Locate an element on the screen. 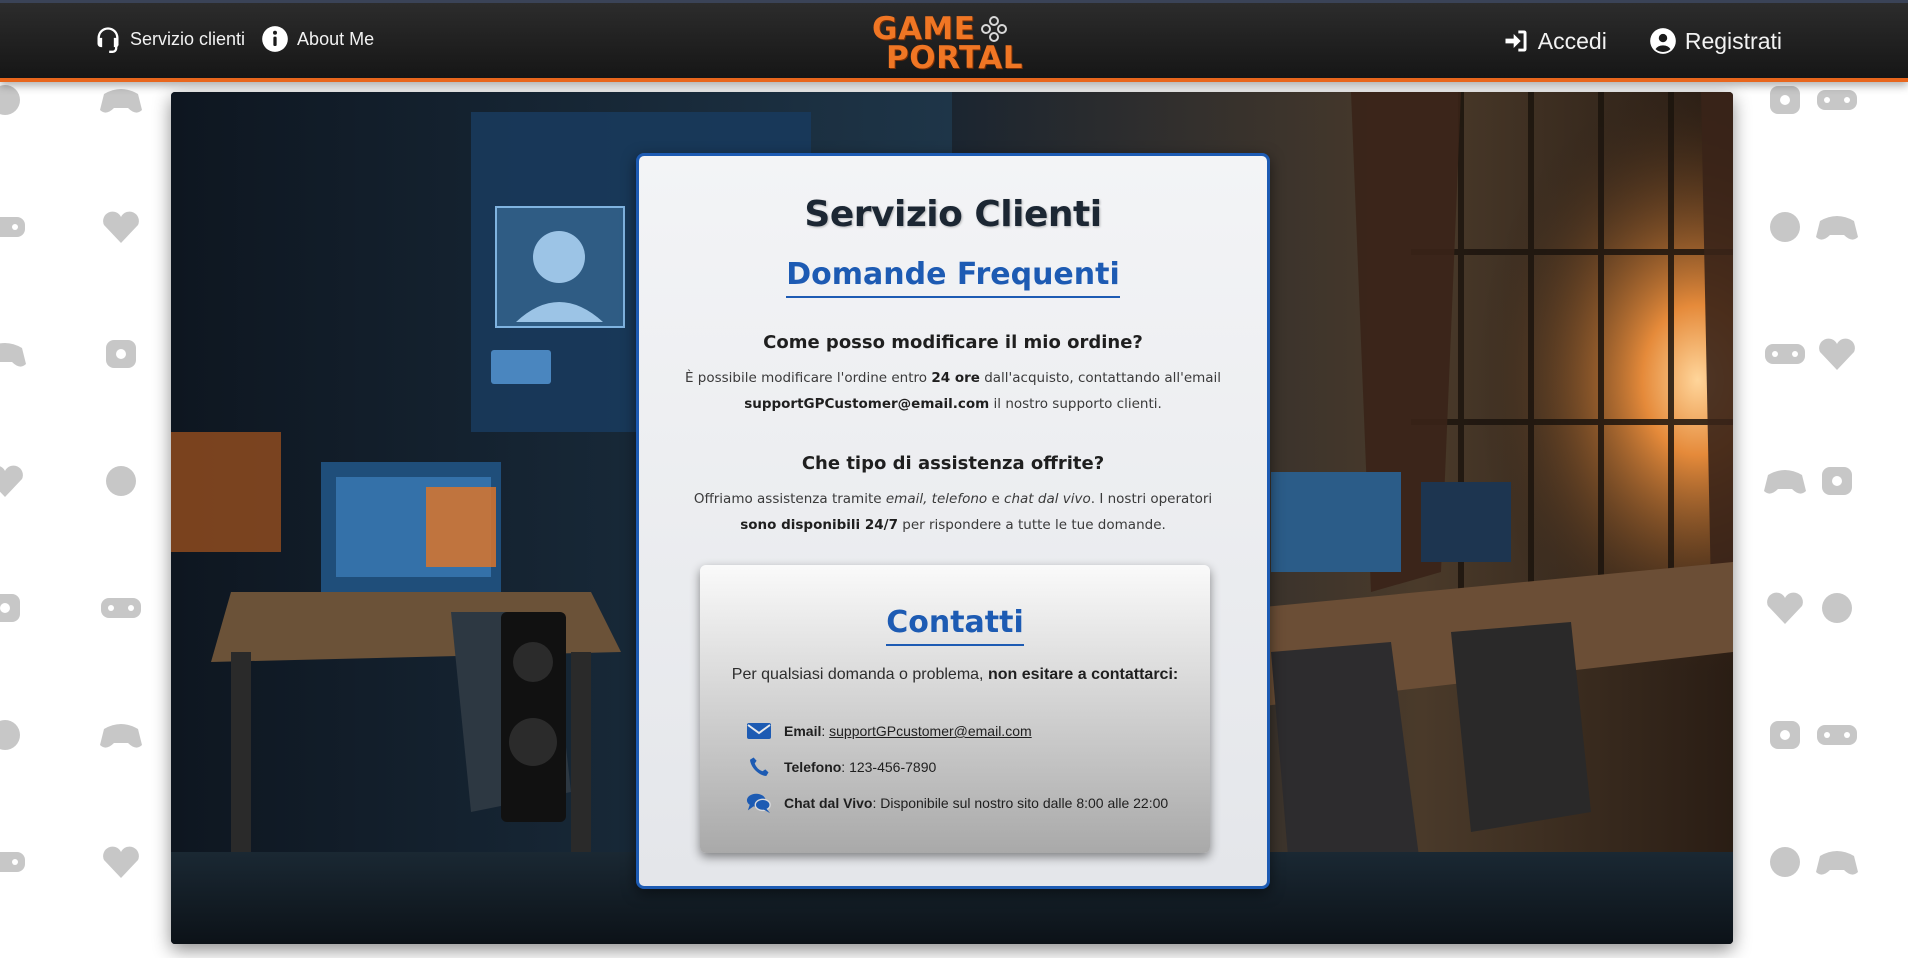 This screenshot has height=958, width=1908. contacts-intro-text: Per qualsiasi domanda o problema, is located at coordinates (859, 674).